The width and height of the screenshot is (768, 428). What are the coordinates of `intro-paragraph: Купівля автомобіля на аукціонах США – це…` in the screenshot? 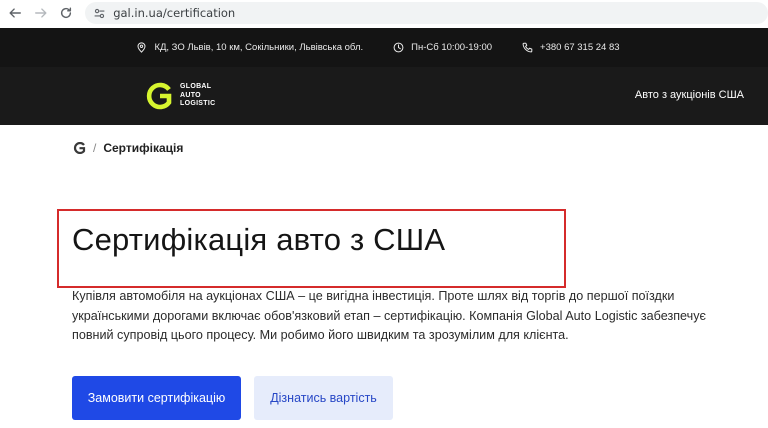 It's located at (389, 316).